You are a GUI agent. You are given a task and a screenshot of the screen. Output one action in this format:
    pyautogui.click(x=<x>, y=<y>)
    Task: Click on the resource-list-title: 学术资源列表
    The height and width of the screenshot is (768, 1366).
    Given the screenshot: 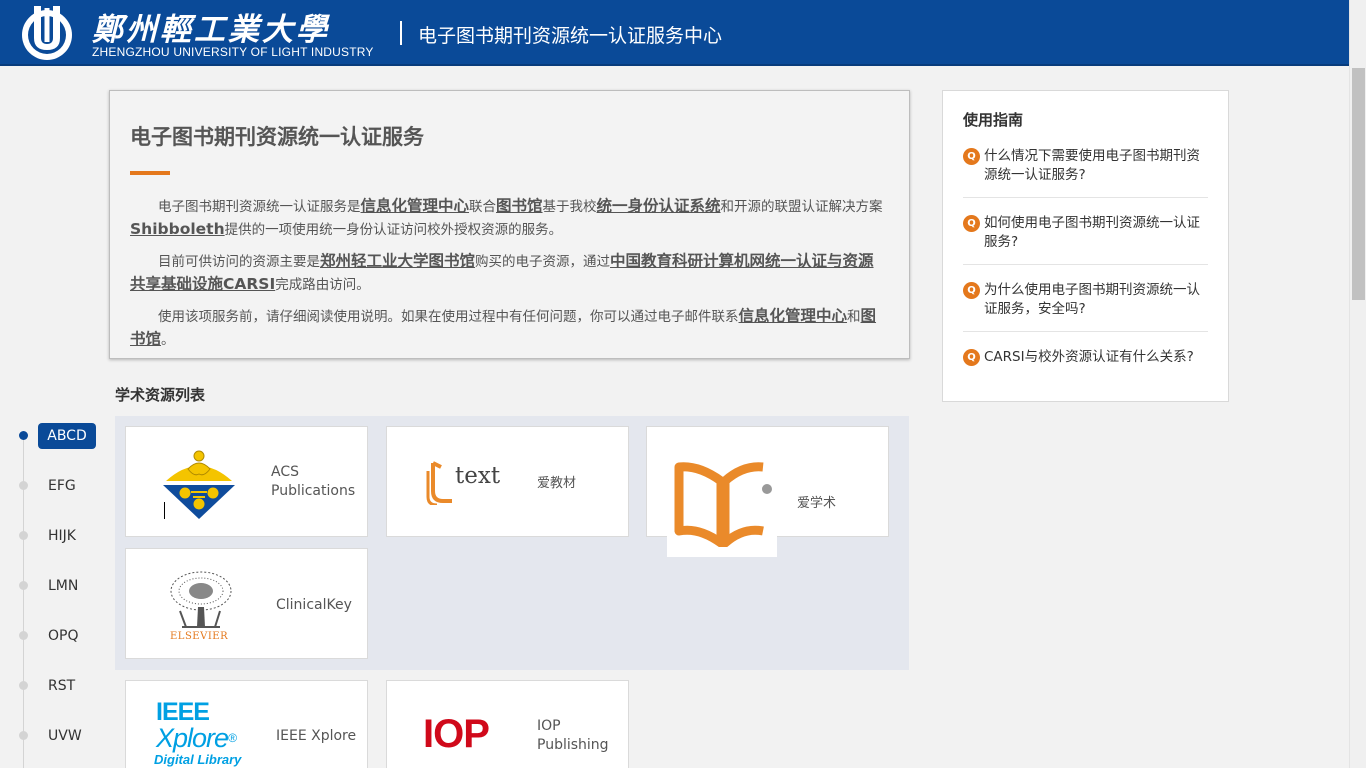 What is the action you would take?
    pyautogui.click(x=160, y=395)
    